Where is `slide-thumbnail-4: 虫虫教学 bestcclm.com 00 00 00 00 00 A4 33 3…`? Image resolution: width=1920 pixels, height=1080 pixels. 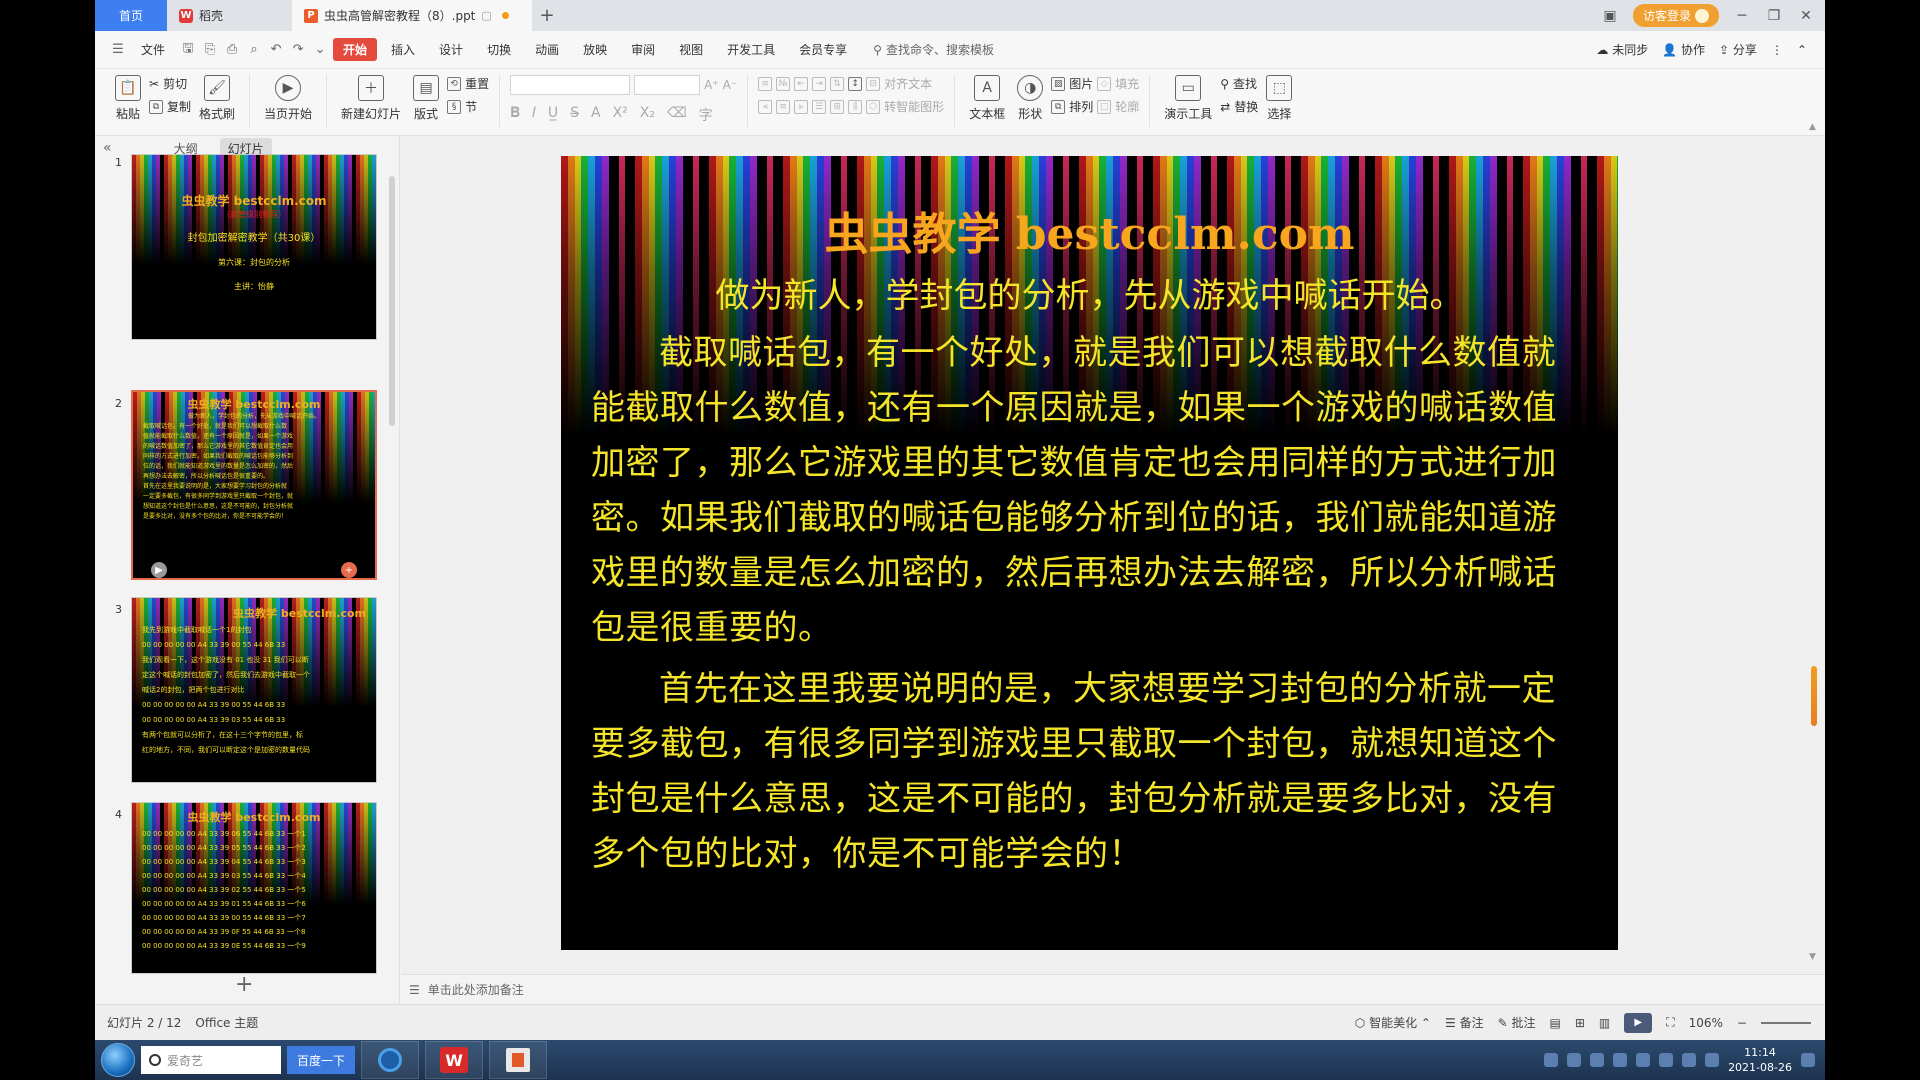 slide-thumbnail-4: 虫虫教学 bestcclm.com 00 00 00 00 00 A4 33 3… is located at coordinates (254, 888).